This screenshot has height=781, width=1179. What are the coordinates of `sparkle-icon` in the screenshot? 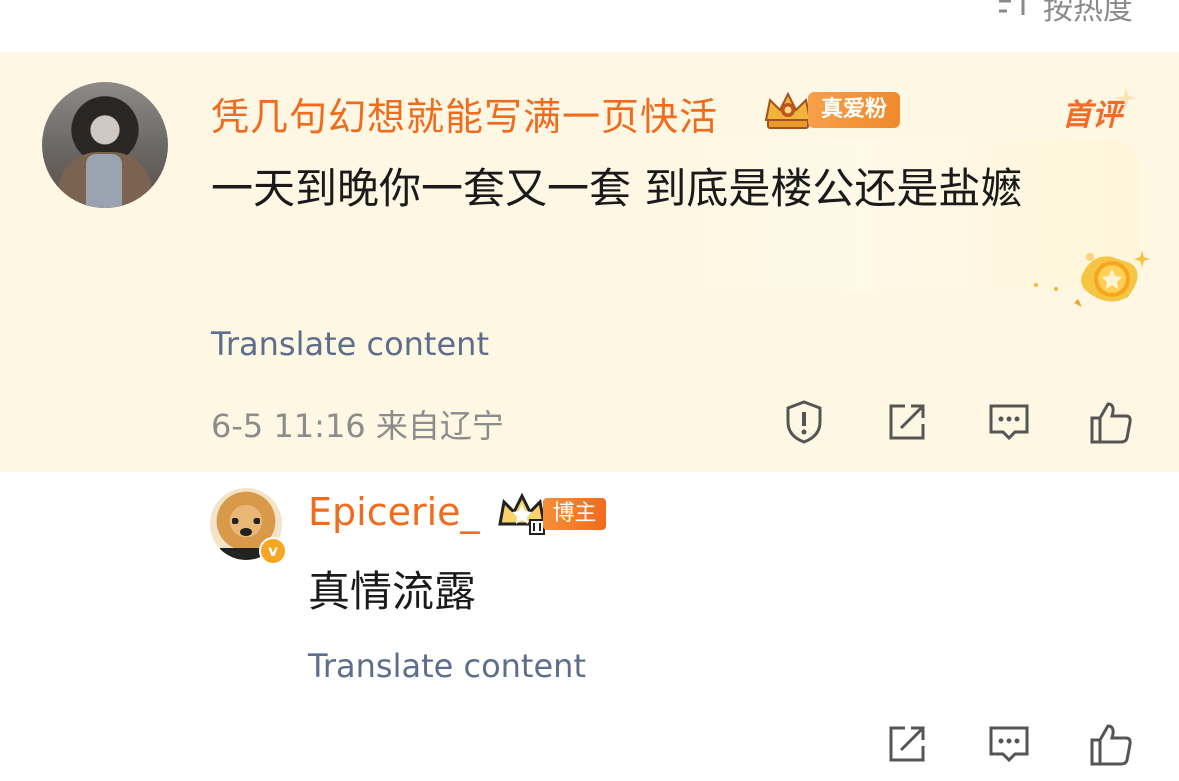 It's located at (1126, 98).